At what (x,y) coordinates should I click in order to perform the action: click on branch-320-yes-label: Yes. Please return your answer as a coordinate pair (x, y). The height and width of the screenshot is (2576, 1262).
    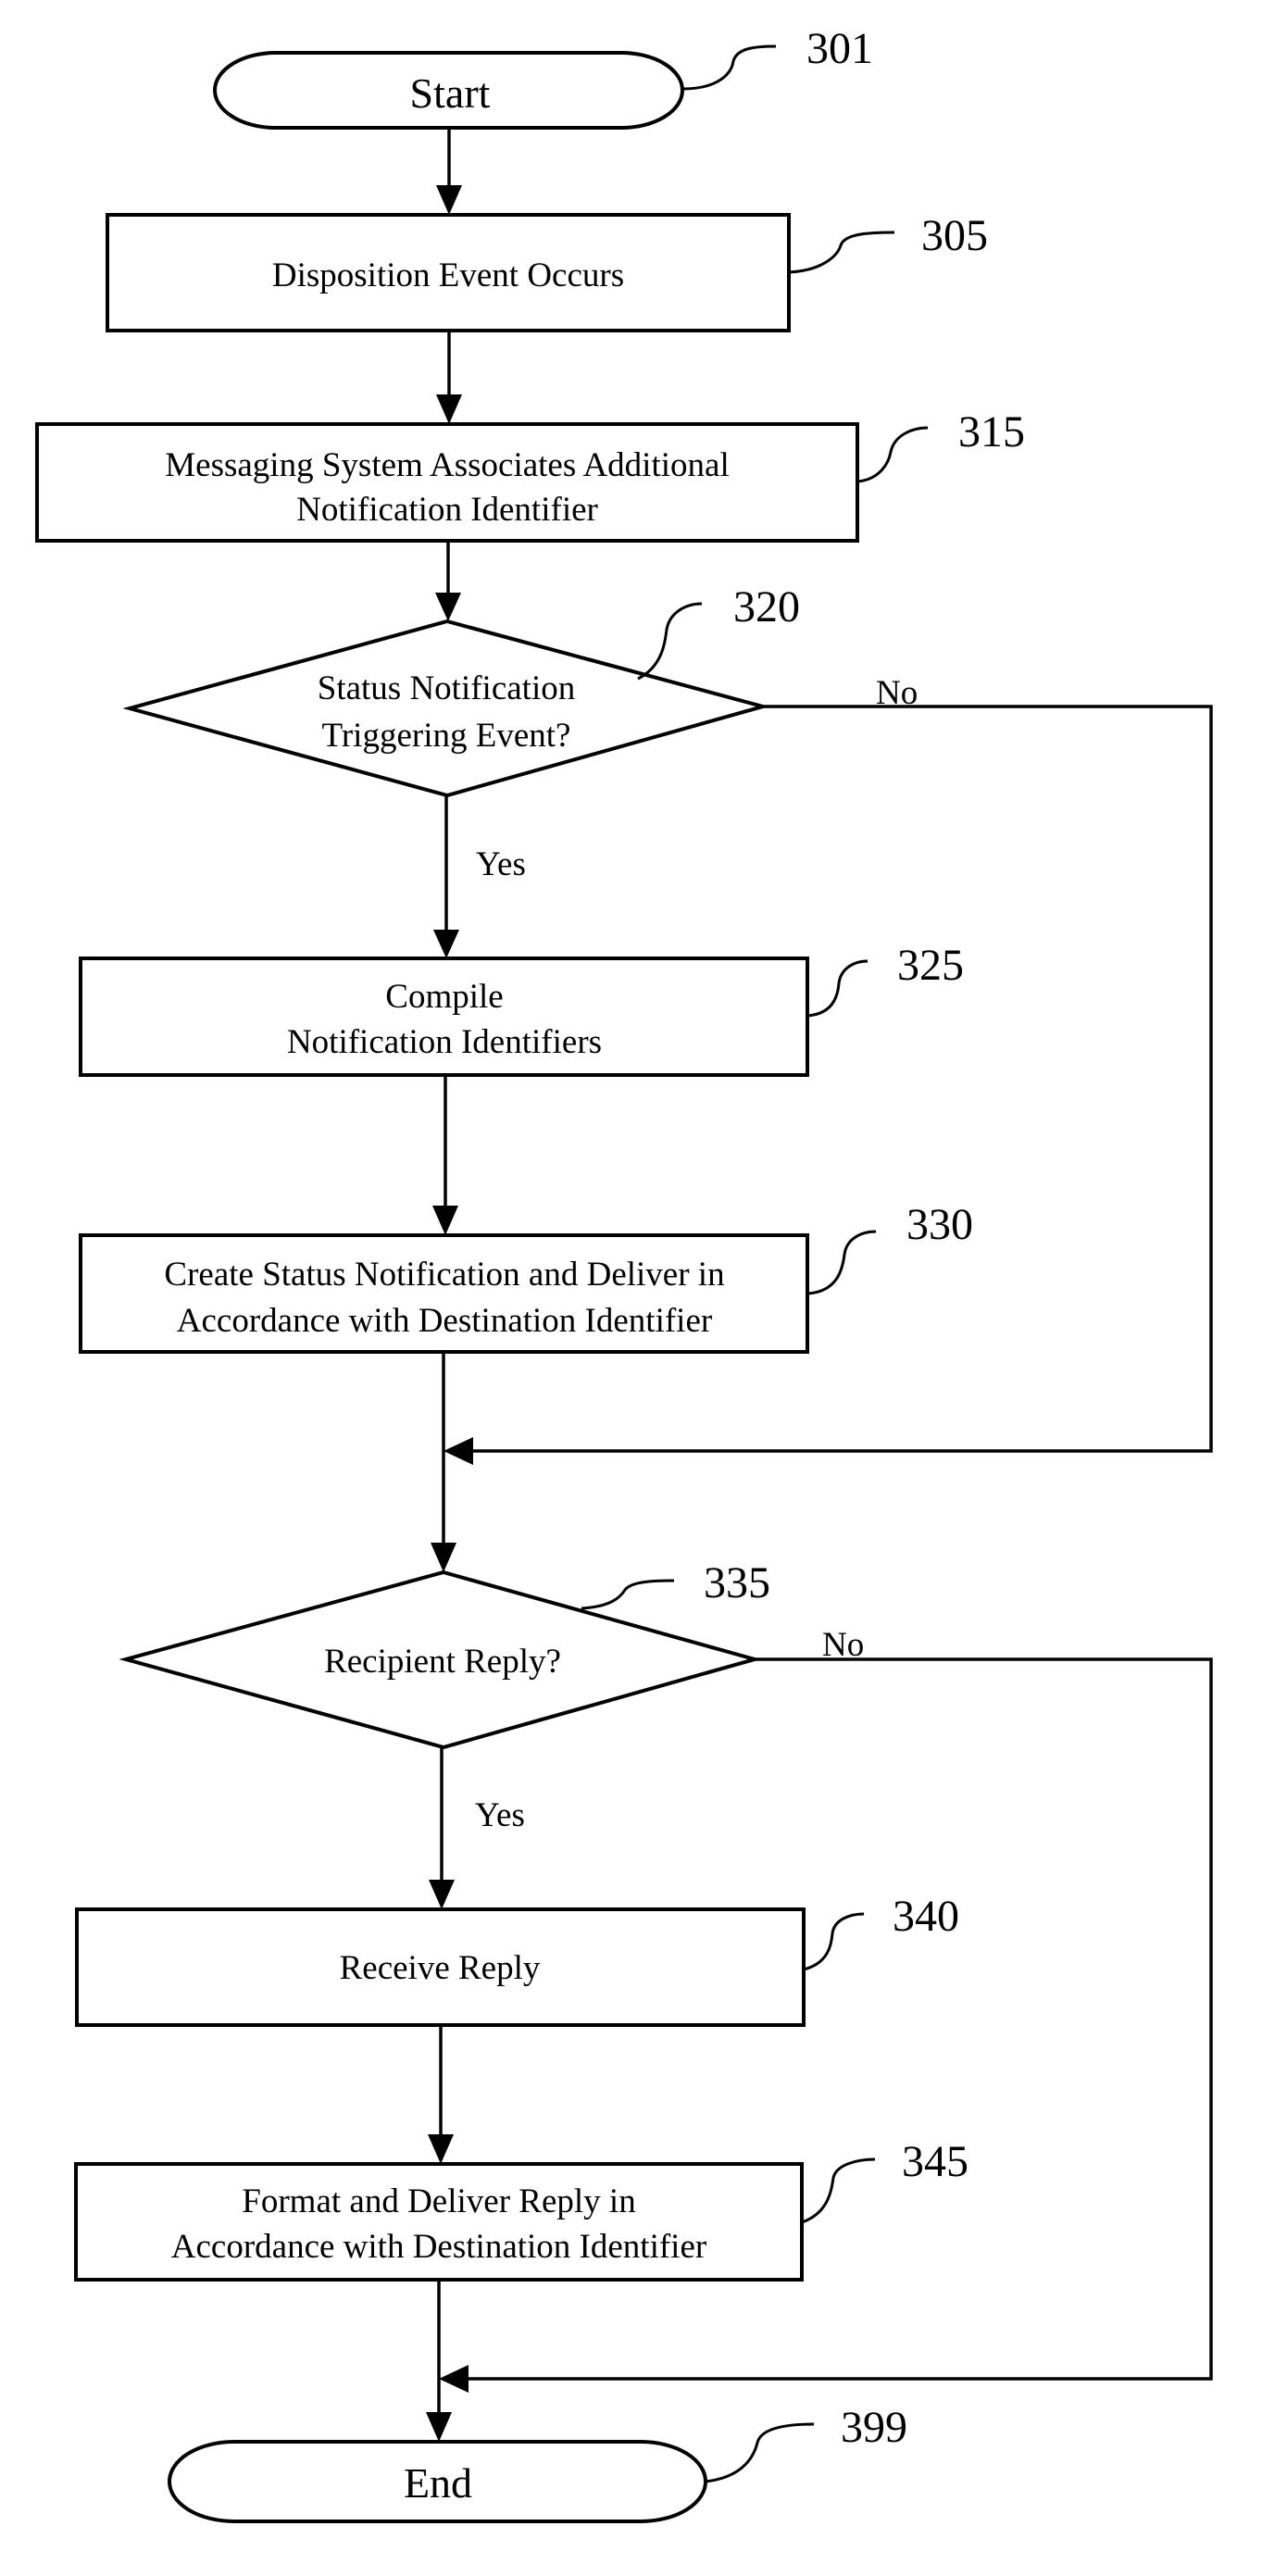
    Looking at the image, I should click on (501, 864).